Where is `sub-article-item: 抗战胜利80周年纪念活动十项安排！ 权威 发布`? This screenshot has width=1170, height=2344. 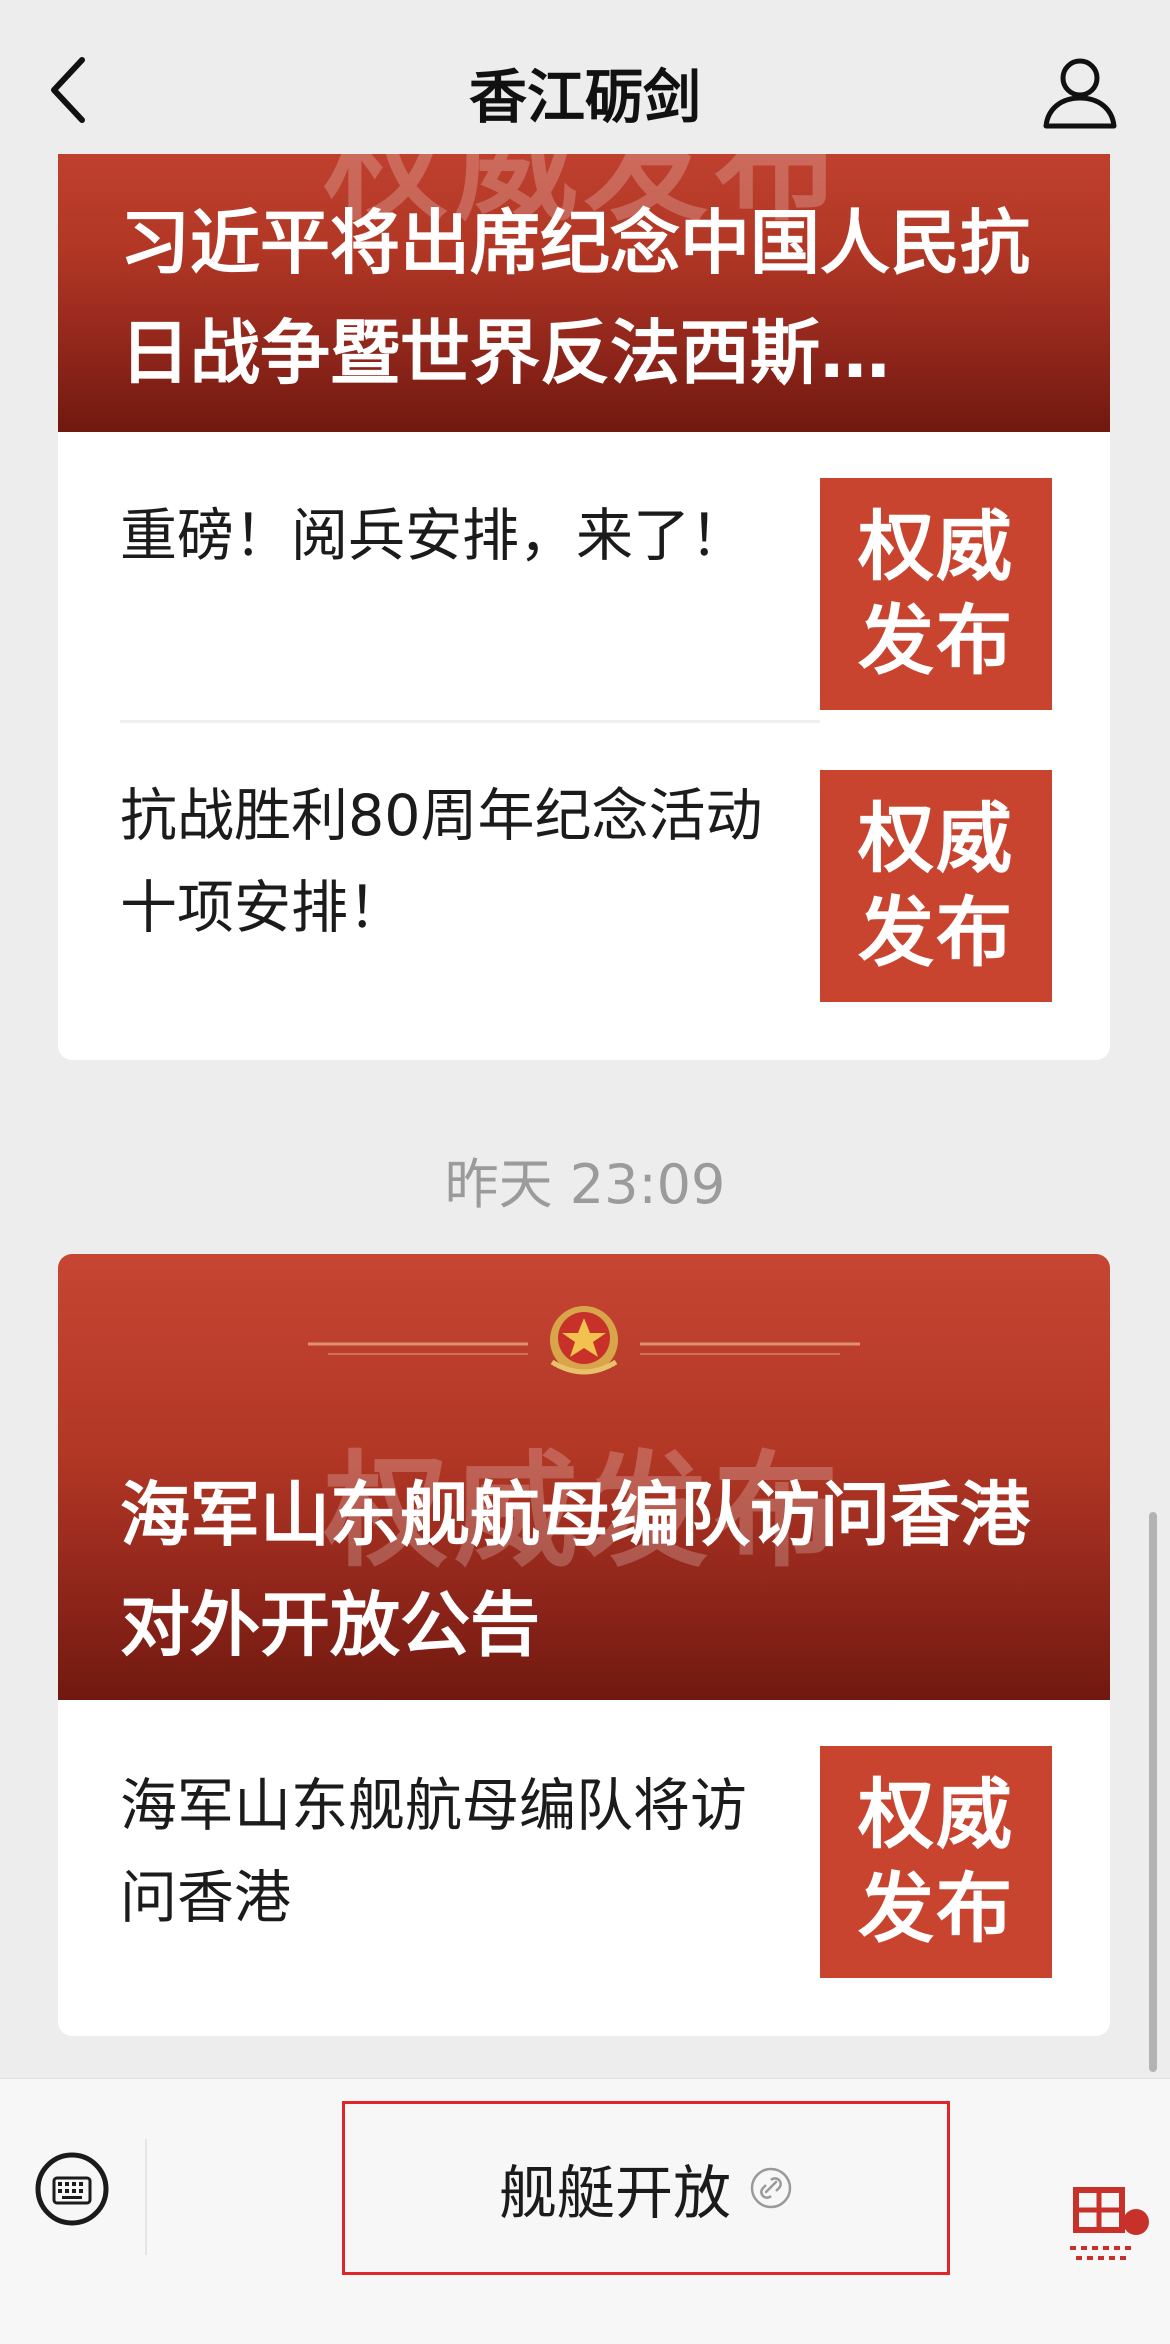
sub-article-item: 抗战胜利80周年纪念活动十项安排！ 权威 发布 is located at coordinates (584, 870).